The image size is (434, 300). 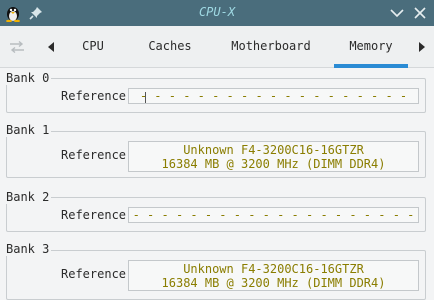 I want to click on title-bar: CPU-X, so click(x=217, y=13).